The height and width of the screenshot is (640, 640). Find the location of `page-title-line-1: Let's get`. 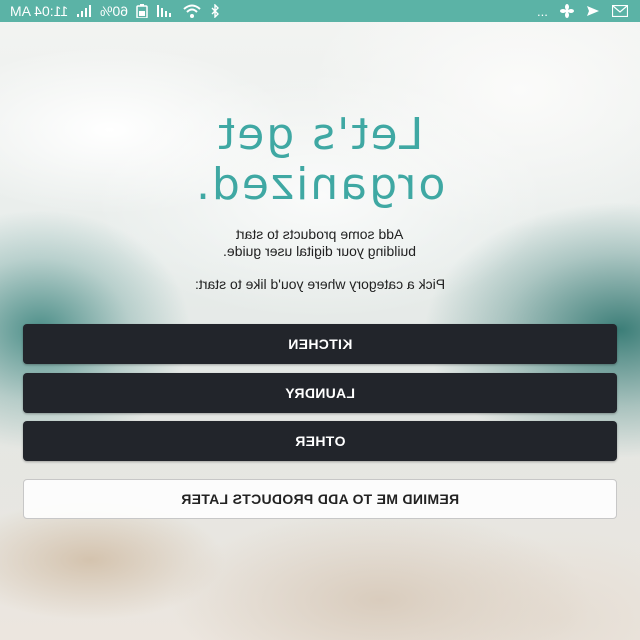

page-title-line-1: Let's get is located at coordinates (320, 134).